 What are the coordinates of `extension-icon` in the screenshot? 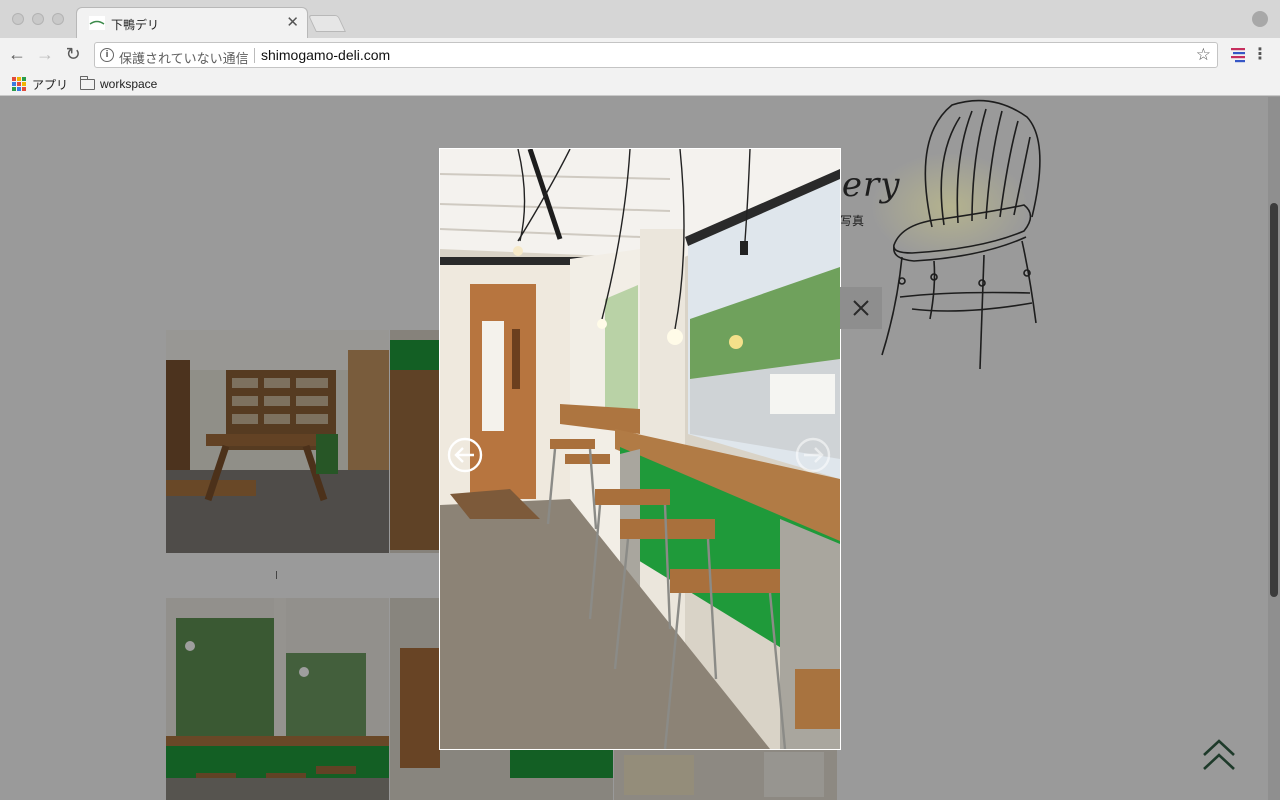 It's located at (1238, 55).